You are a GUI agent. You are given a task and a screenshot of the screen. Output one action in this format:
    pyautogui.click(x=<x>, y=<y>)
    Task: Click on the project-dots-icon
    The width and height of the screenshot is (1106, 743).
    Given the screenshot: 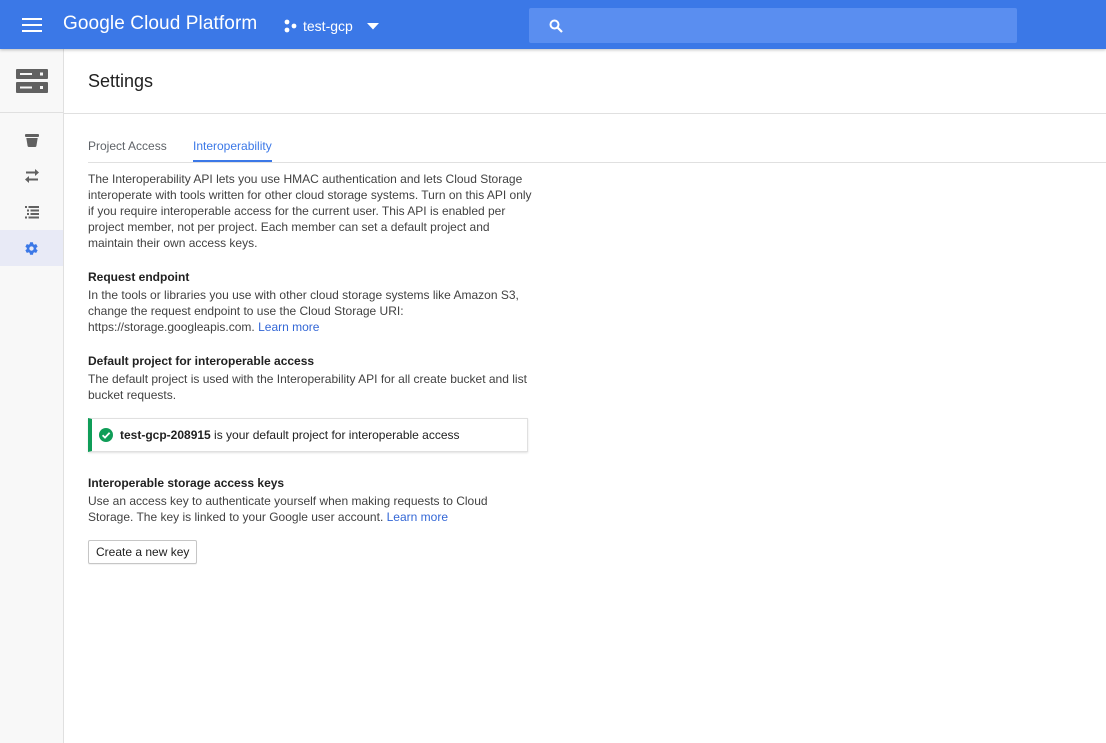 What is the action you would take?
    pyautogui.click(x=290, y=26)
    